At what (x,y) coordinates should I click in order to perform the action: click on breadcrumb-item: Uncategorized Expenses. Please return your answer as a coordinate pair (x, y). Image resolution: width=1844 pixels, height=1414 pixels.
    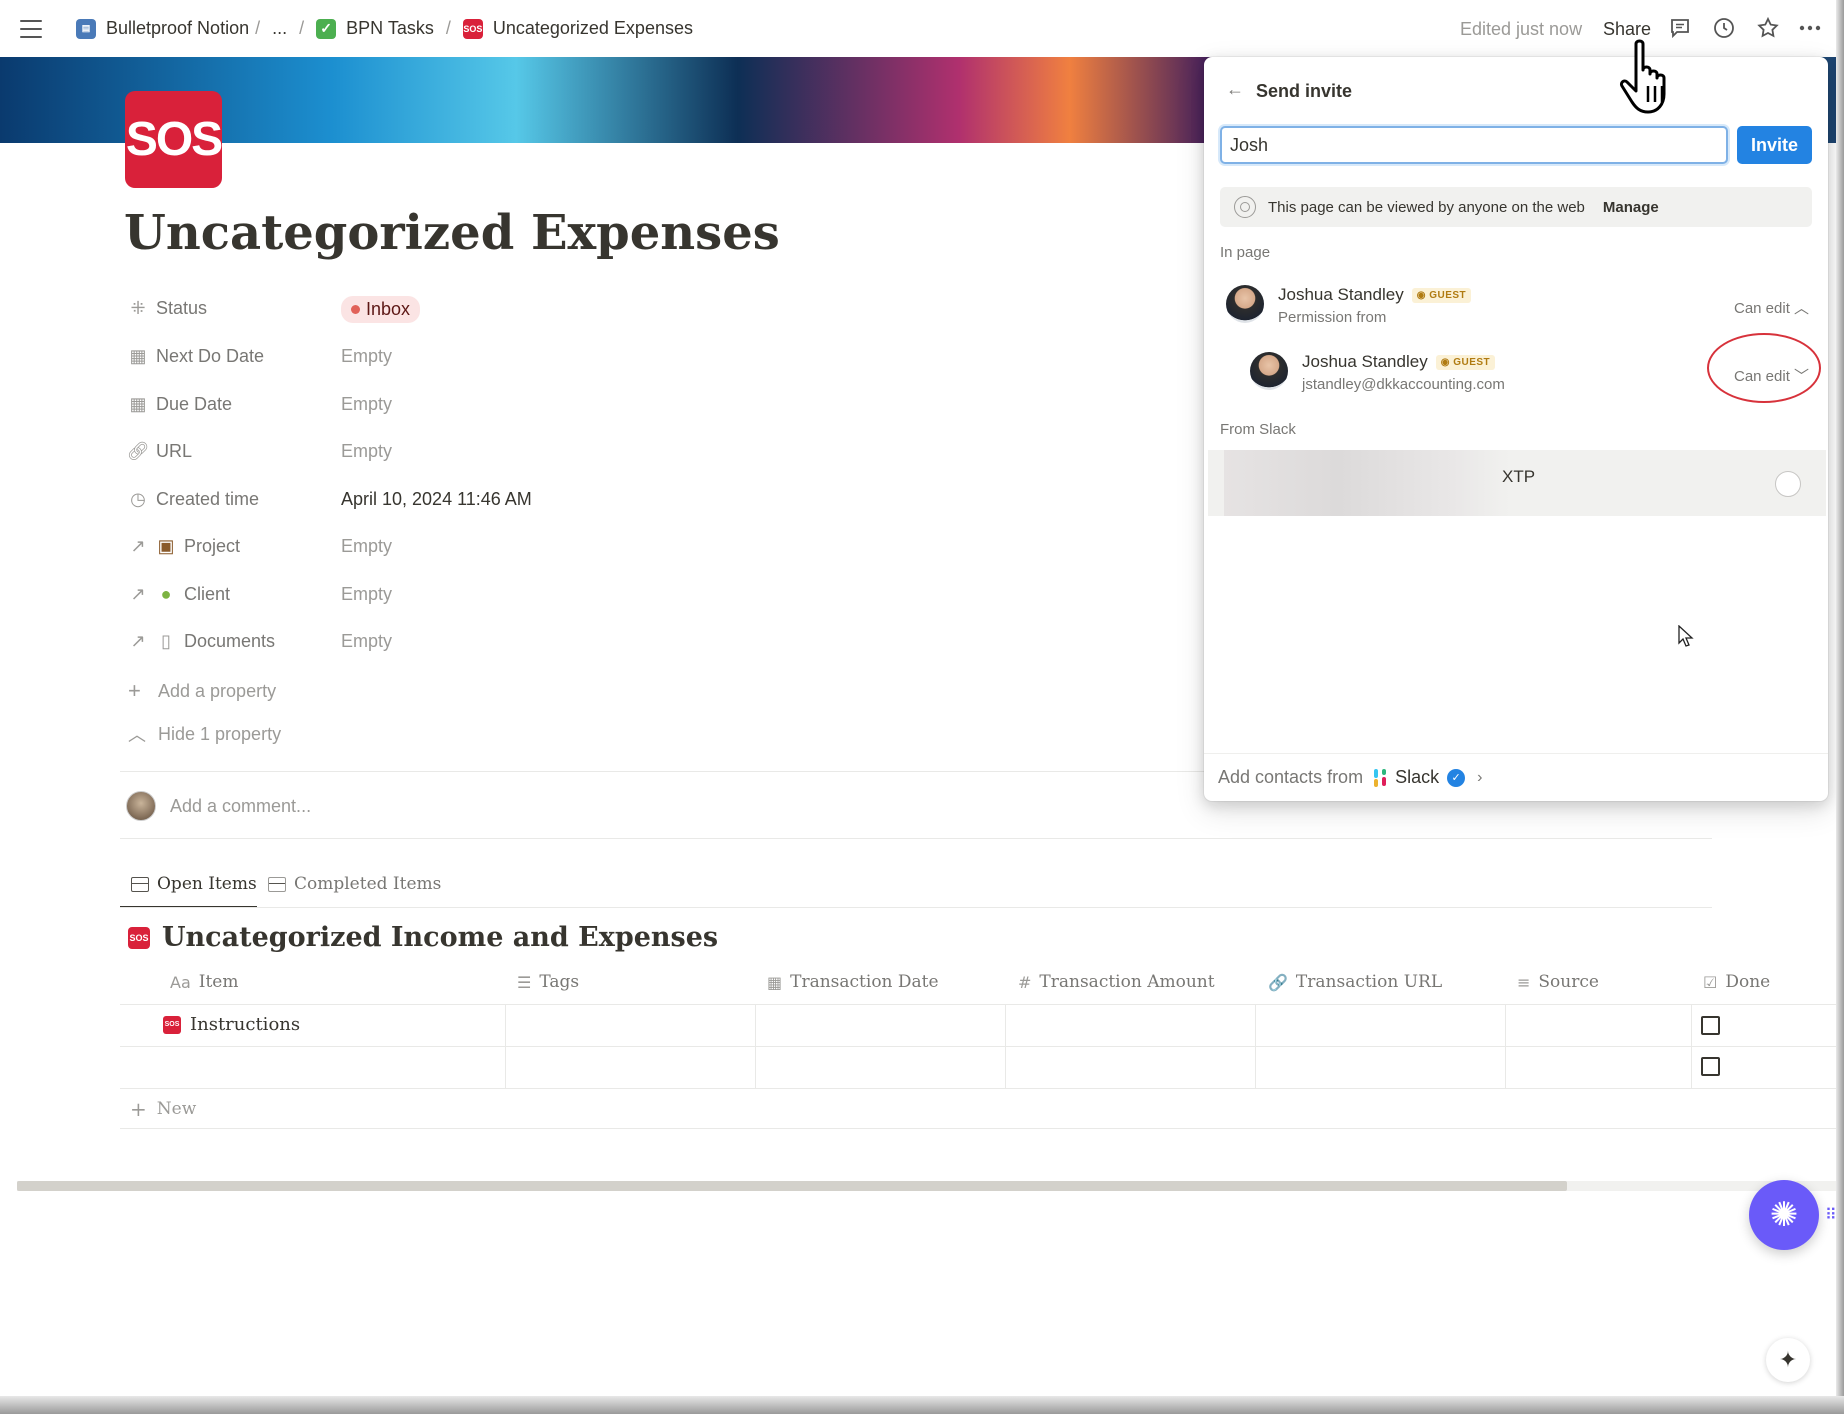
    Looking at the image, I should click on (593, 28).